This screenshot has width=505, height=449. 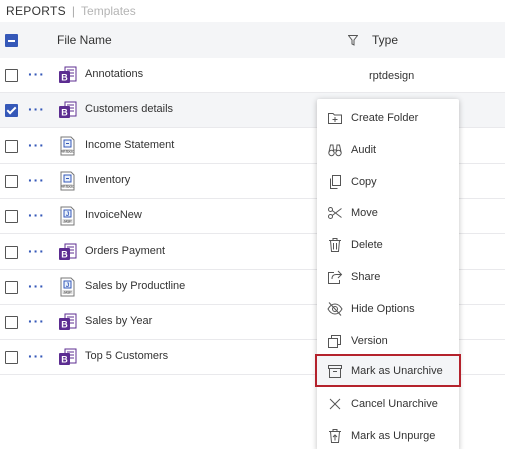 I want to click on menu-item-mark-as-unpurge: Mark as Unpurge, so click(x=388, y=434).